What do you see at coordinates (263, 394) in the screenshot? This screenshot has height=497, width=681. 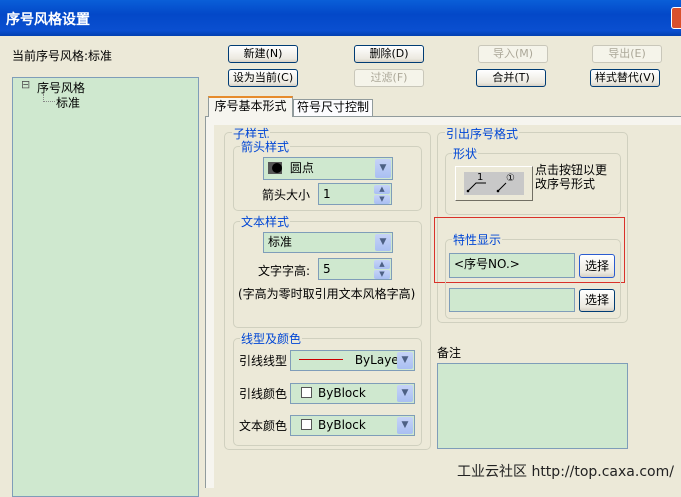 I see `leader-color-label: 引线颜色` at bounding box center [263, 394].